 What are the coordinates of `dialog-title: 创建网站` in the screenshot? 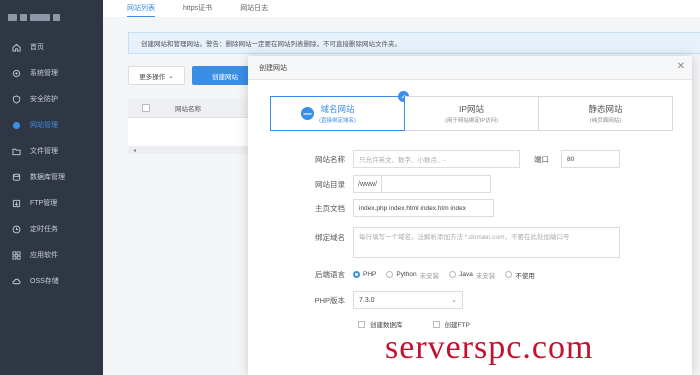 It's located at (273, 68).